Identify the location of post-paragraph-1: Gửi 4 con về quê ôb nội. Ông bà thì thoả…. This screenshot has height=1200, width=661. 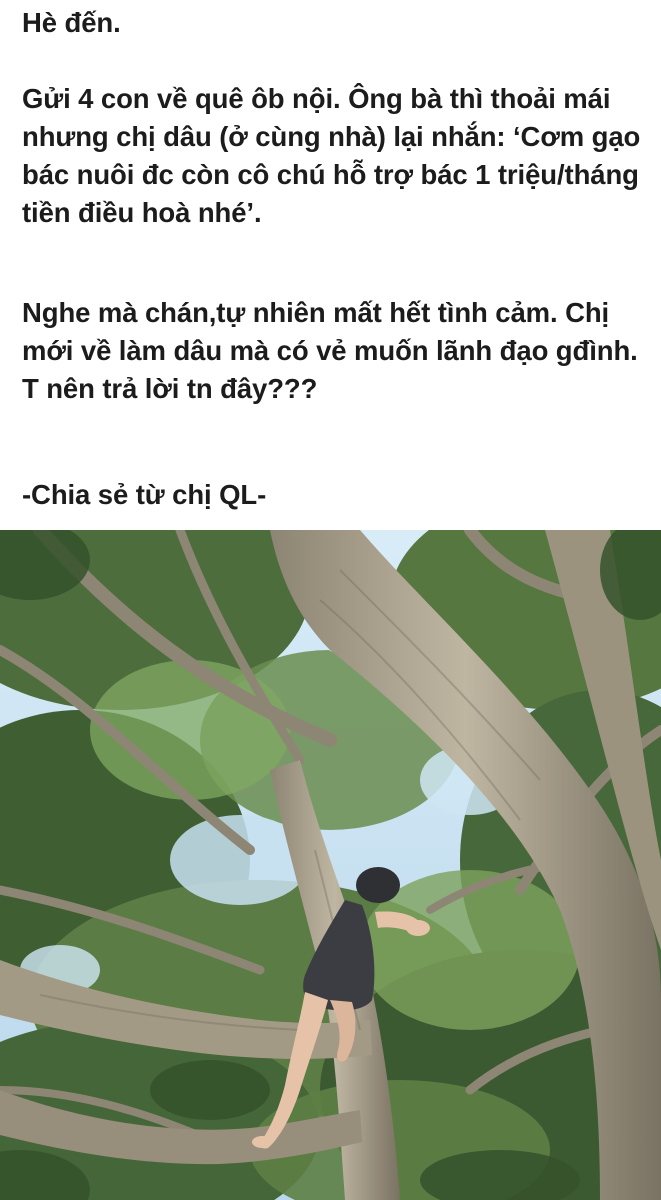
(335, 155).